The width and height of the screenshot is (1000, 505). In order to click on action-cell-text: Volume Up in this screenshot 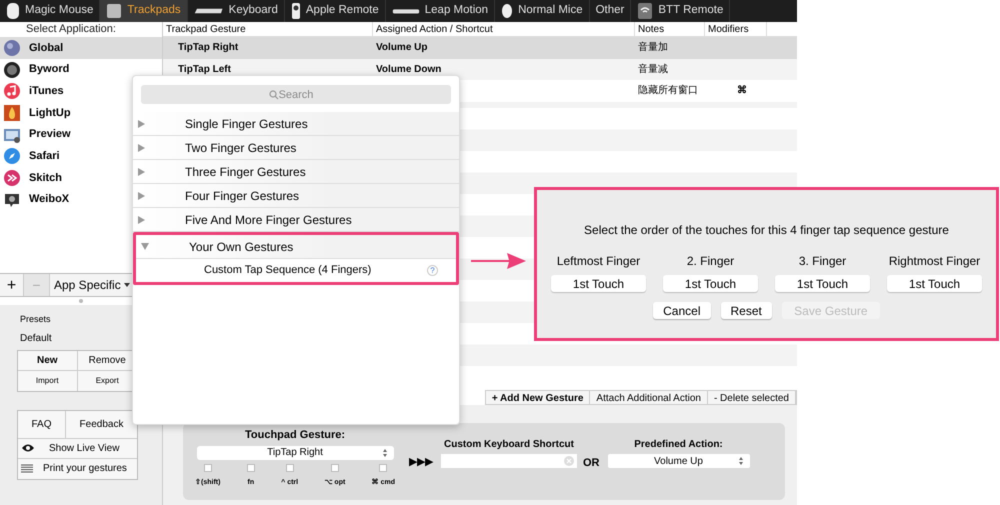, I will do `click(401, 48)`.